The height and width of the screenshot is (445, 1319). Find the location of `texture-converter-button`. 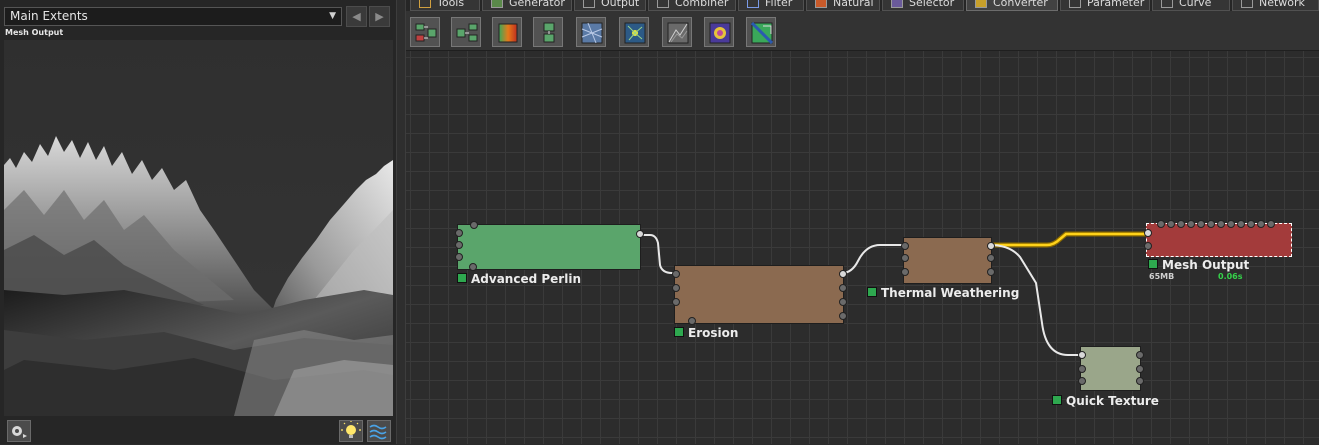

texture-converter-button is located at coordinates (591, 32).